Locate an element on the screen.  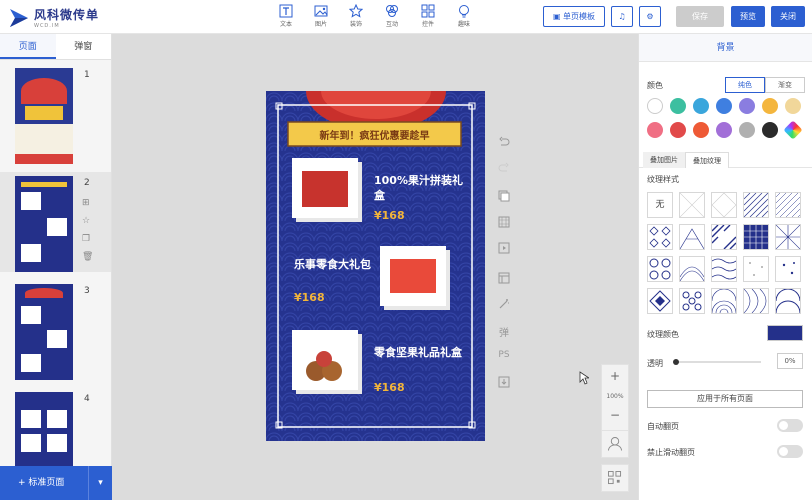
export-icon is located at coordinates (504, 384).